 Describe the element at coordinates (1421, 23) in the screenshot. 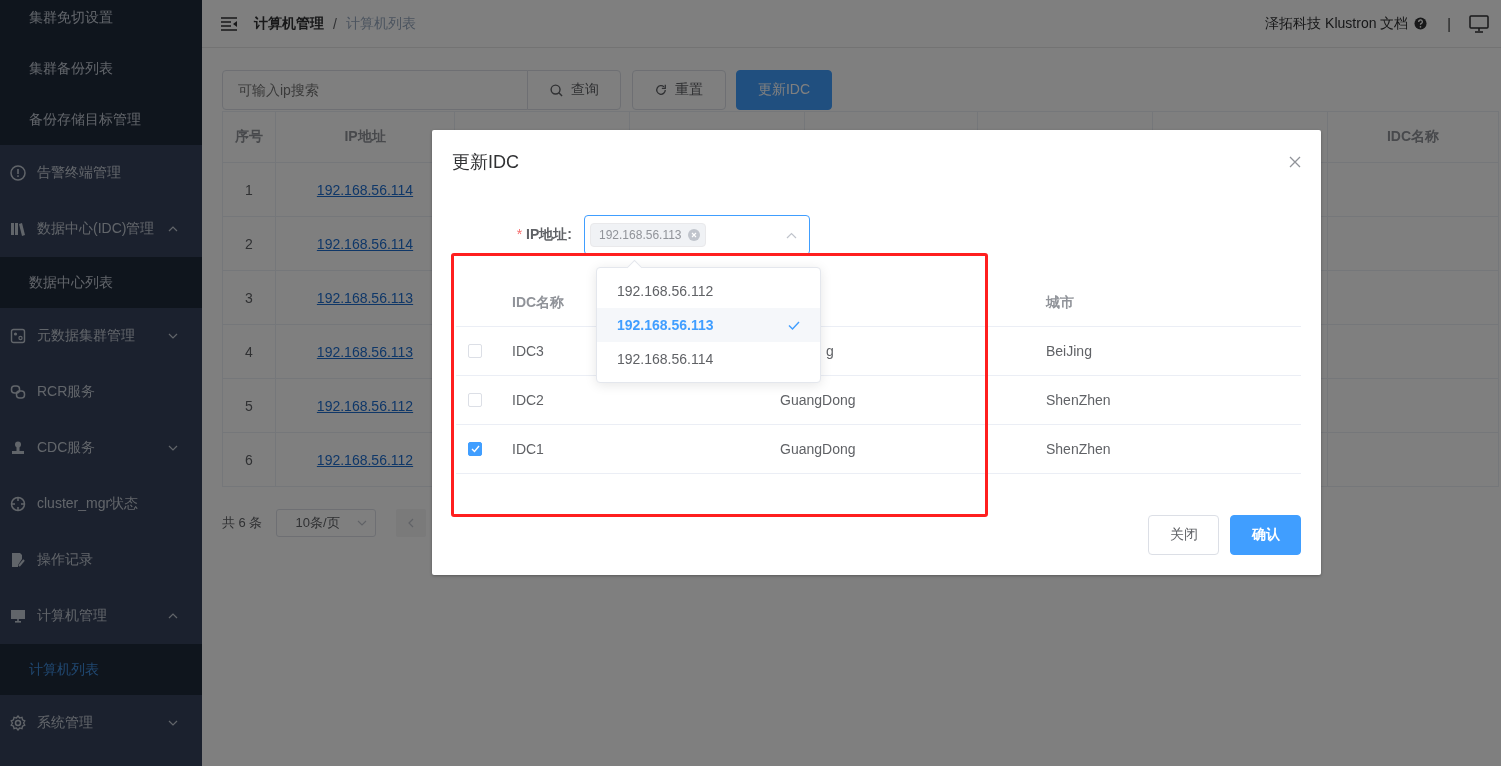

I see `help-icon` at that location.